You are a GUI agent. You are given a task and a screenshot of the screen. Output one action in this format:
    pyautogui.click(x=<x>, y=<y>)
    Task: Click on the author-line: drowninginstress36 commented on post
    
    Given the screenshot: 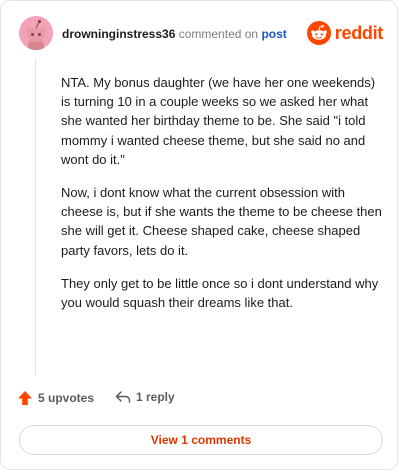 What is the action you would take?
    pyautogui.click(x=174, y=34)
    